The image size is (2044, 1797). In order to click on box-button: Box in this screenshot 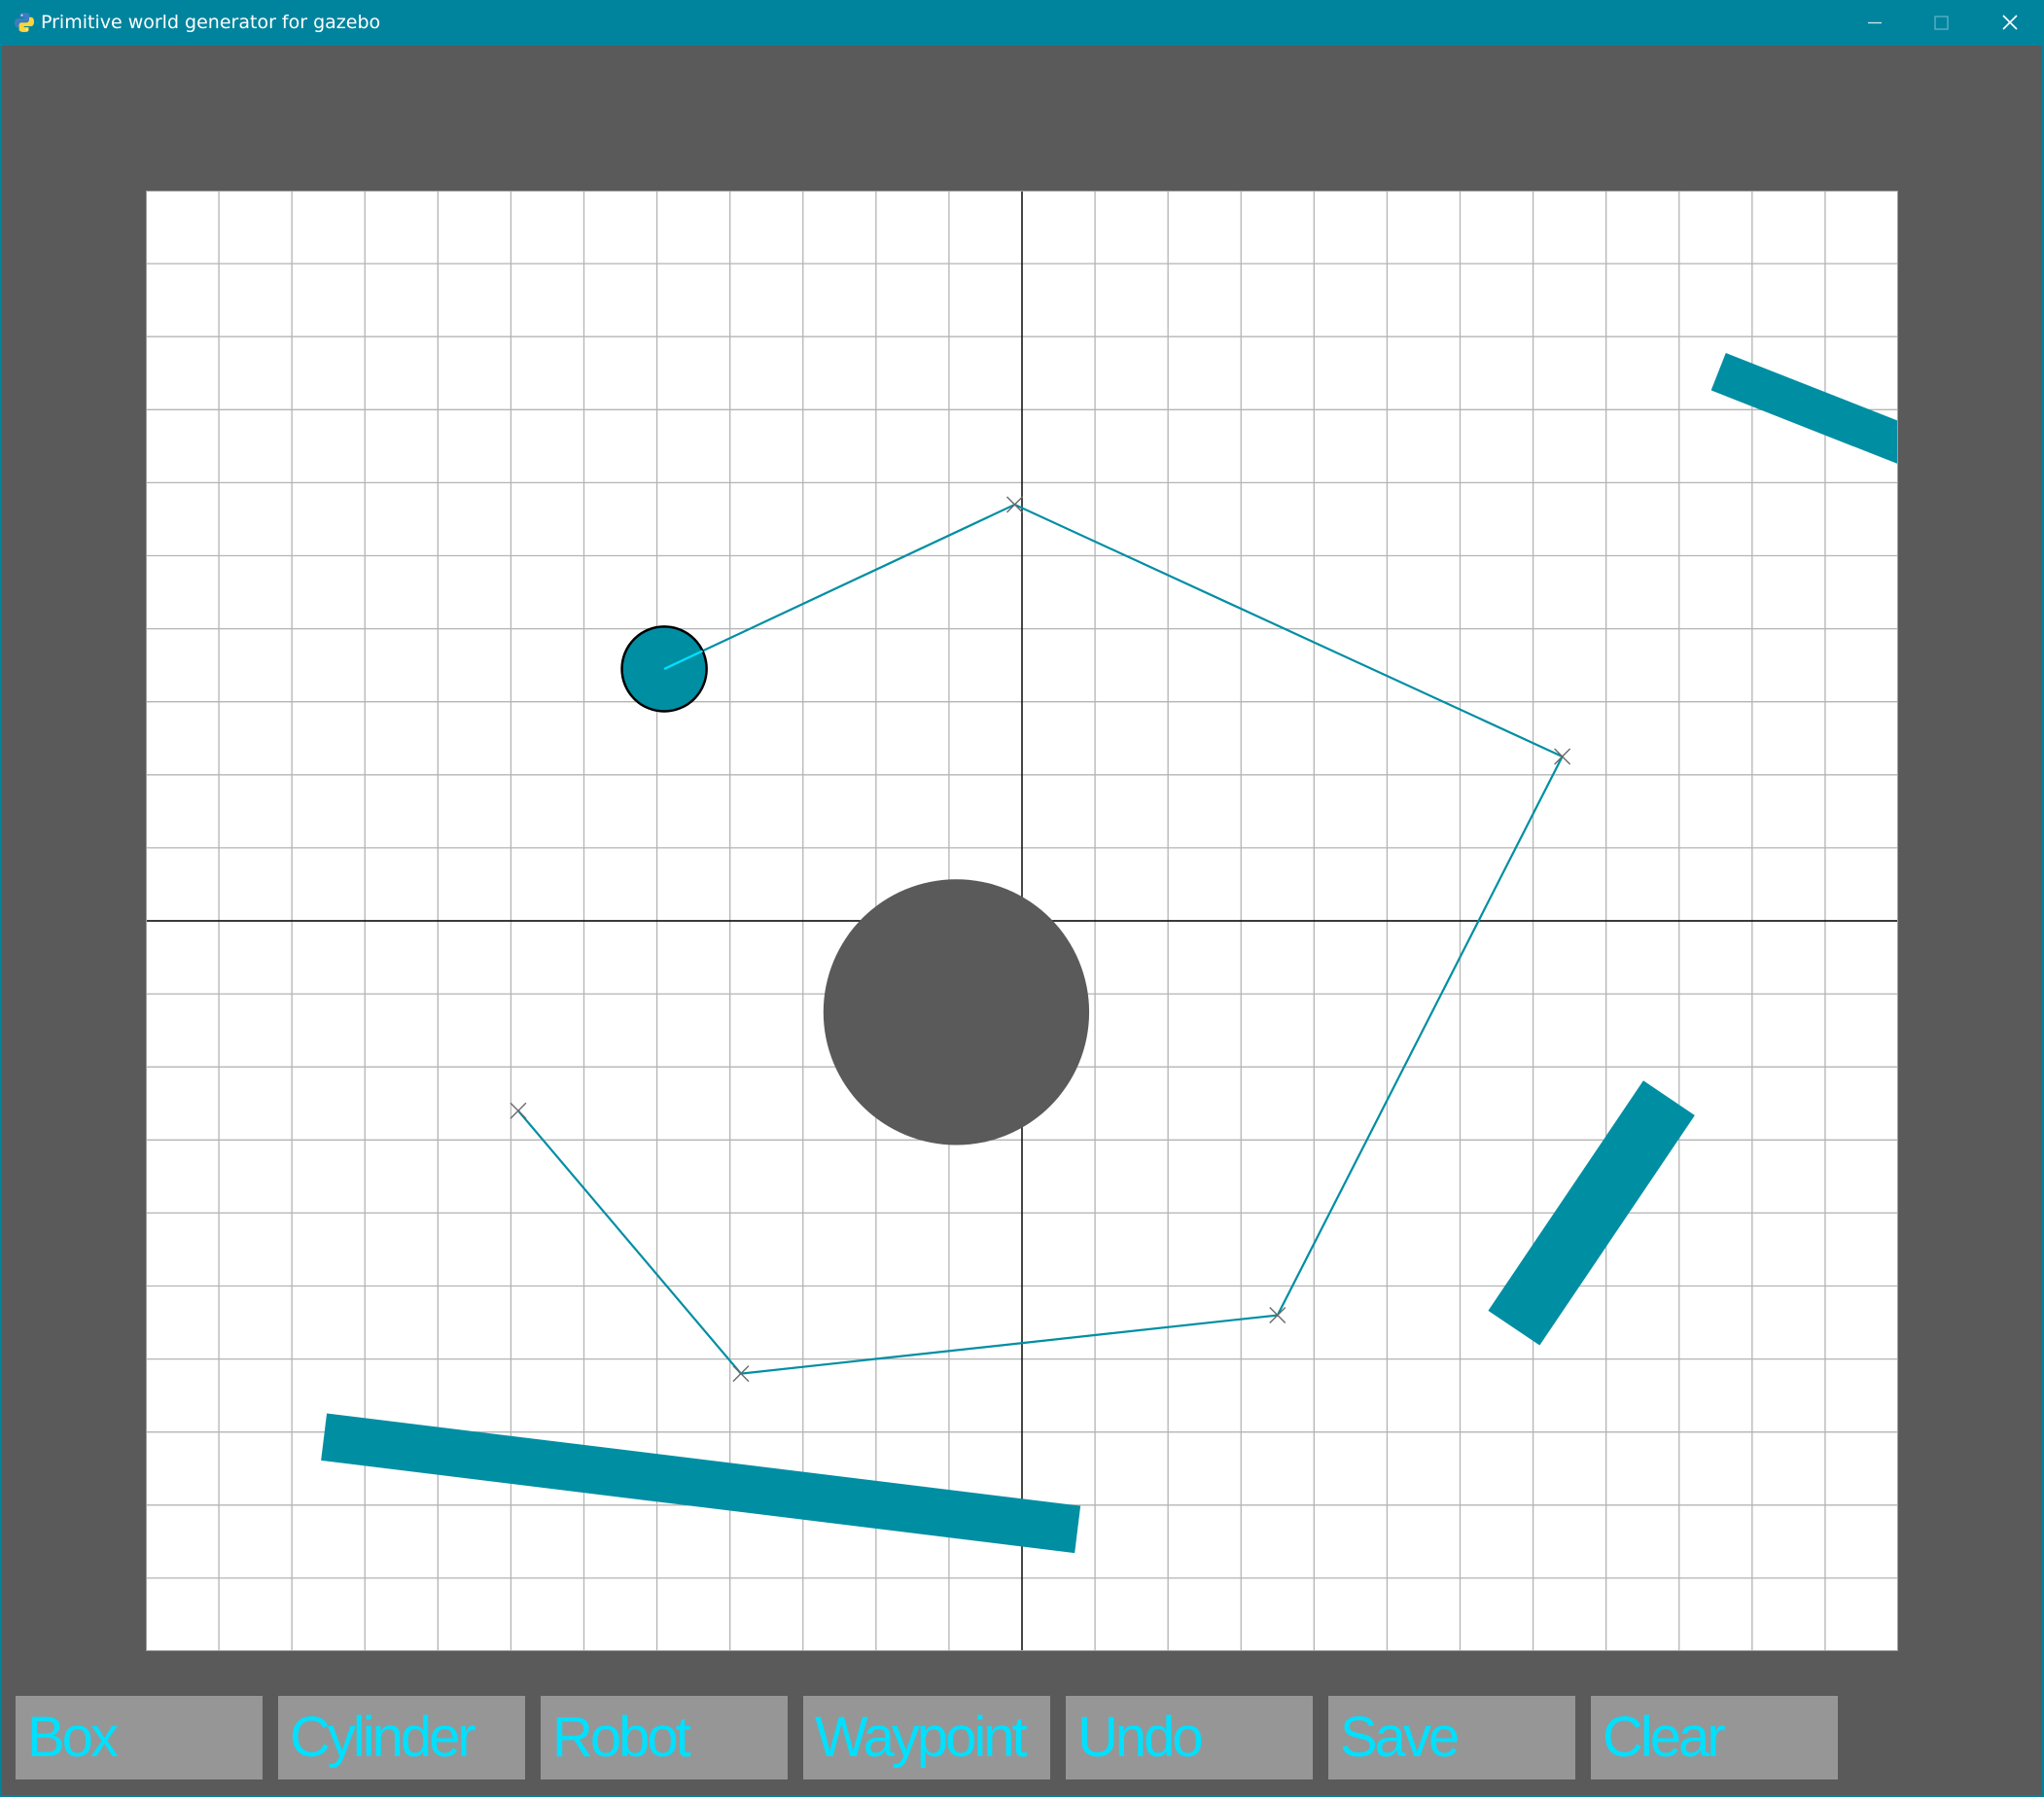, I will do `click(140, 1738)`.